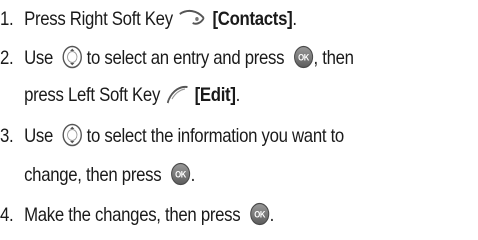 This screenshot has width=478, height=240. I want to click on step-2-continued: press Left Soft Key [Edit]., so click(120, 95).